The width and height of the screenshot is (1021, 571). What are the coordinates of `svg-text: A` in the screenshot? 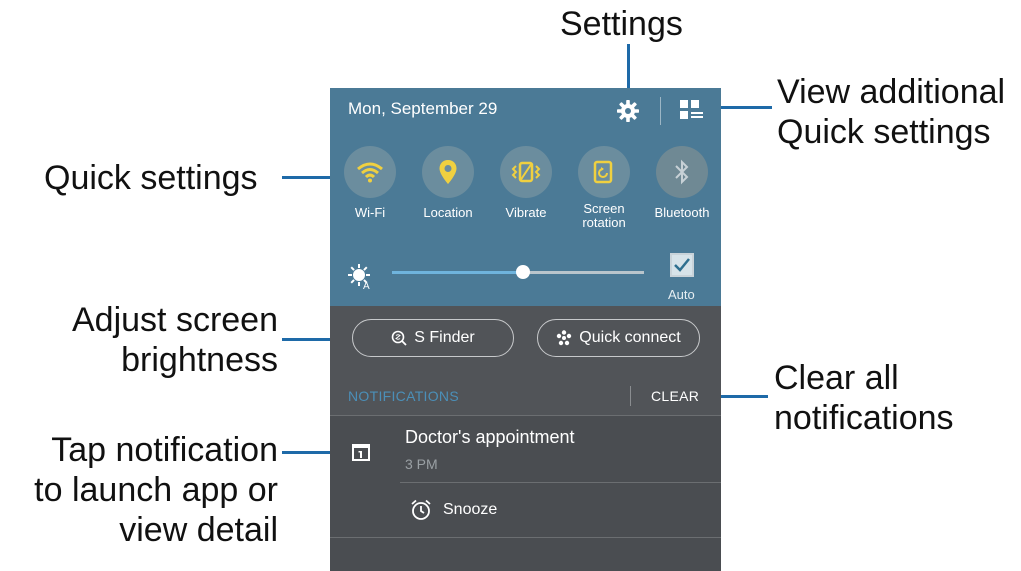 It's located at (366, 285).